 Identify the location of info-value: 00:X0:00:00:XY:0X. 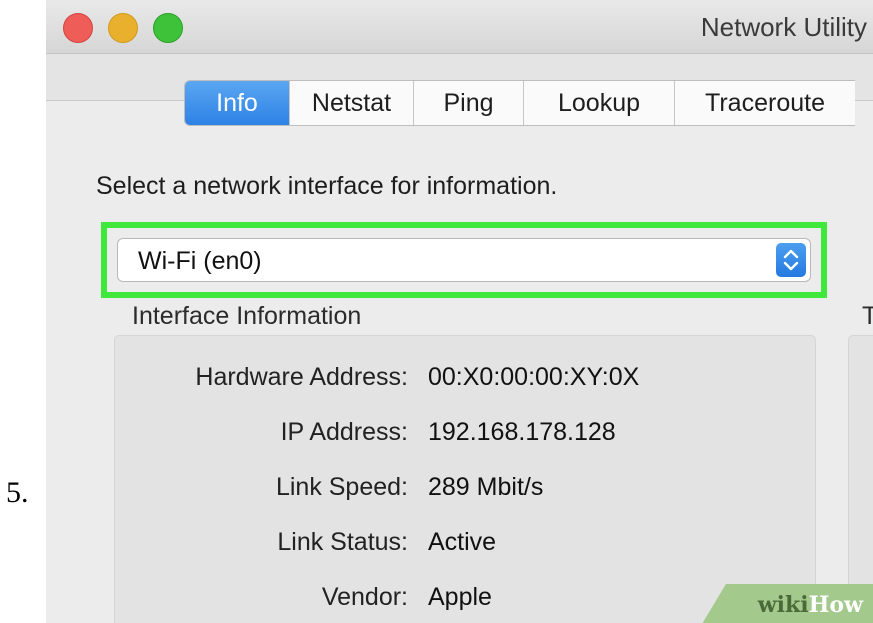
(534, 377).